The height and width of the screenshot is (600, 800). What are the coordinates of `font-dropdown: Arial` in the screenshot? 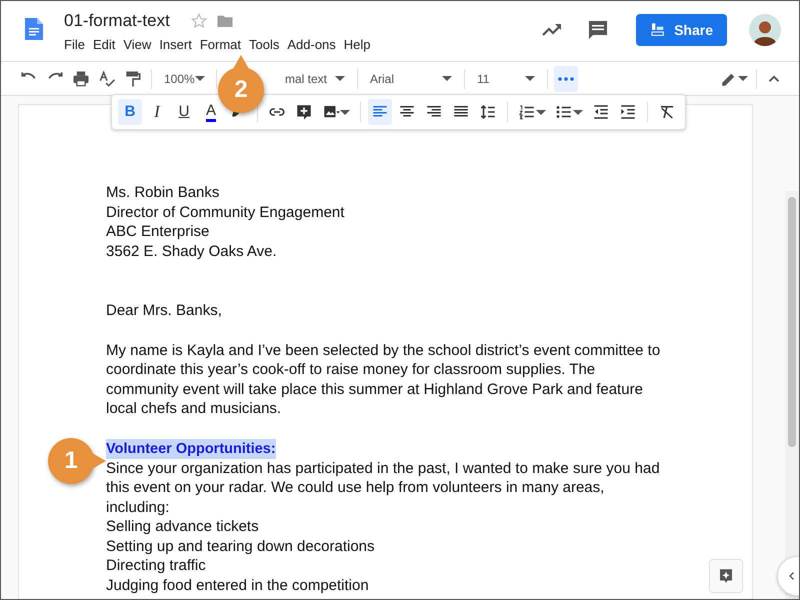 It's located at (411, 79).